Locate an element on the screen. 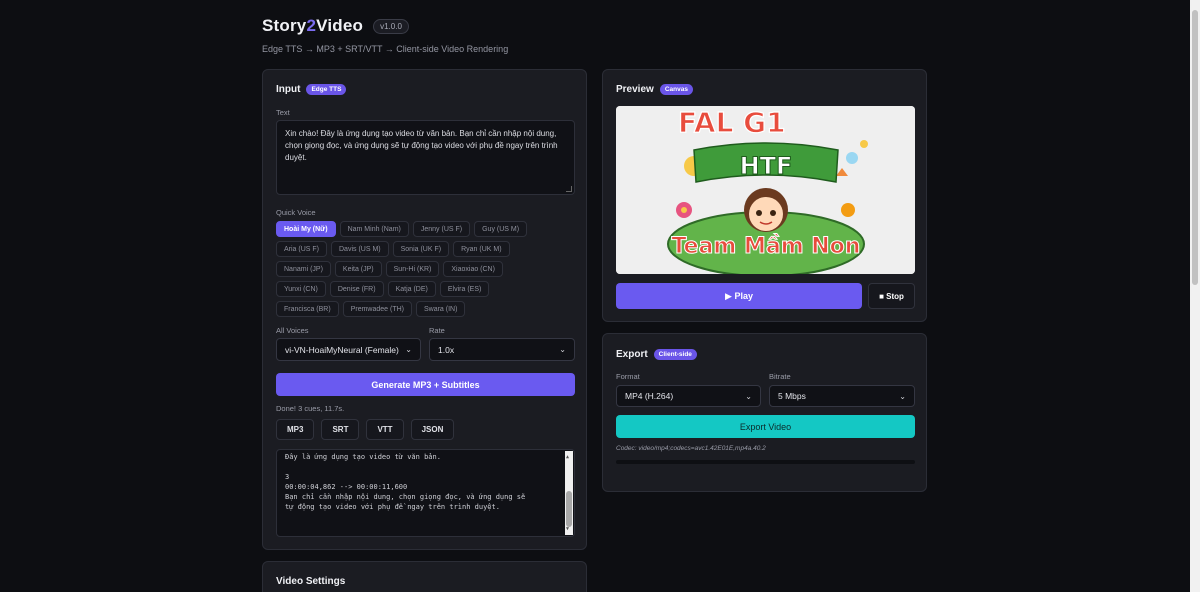 The height and width of the screenshot is (592, 1200). rate-label: Rate is located at coordinates (437, 330).